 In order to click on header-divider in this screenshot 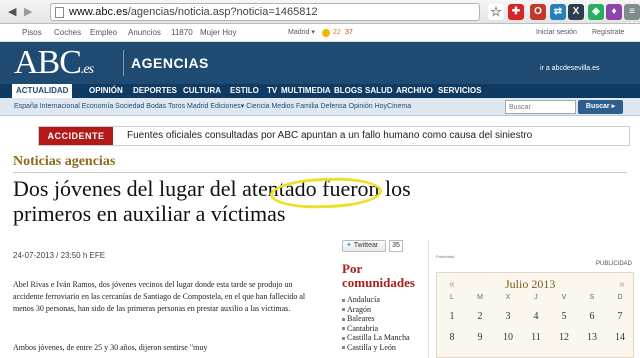, I will do `click(123, 63)`.